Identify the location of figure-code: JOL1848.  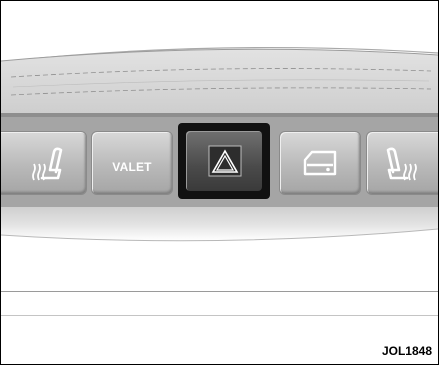
(406, 351).